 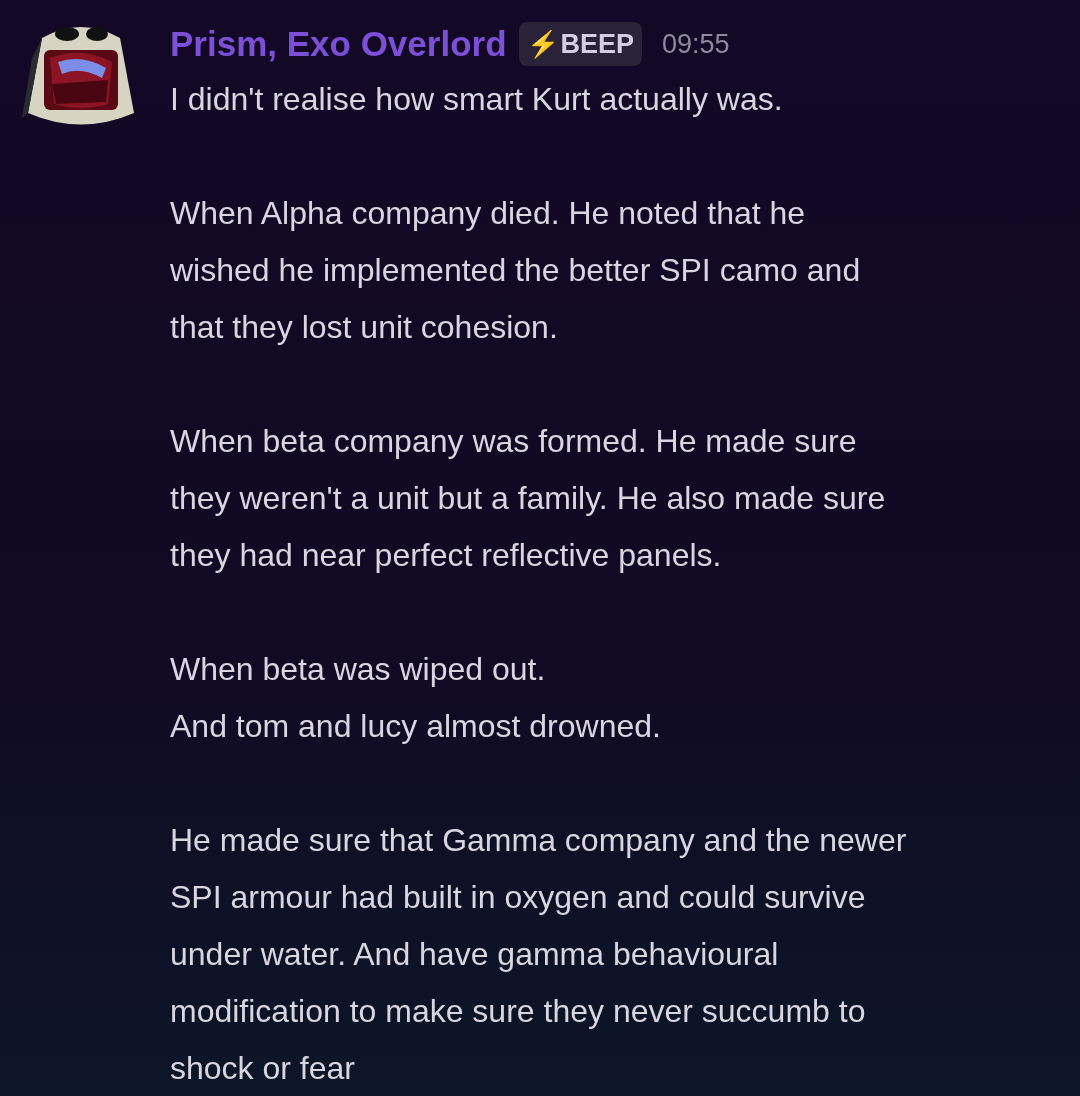 What do you see at coordinates (446, 555) in the screenshot?
I see `message-line: they had near perfect reflective panels.` at bounding box center [446, 555].